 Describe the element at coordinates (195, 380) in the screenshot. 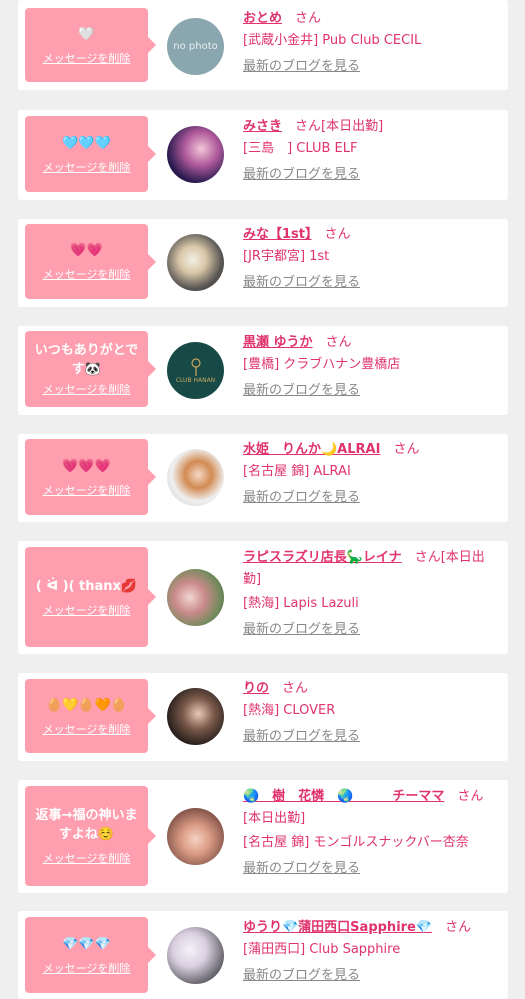

I see `avatar-logo-text: CLUB HANAN` at that location.